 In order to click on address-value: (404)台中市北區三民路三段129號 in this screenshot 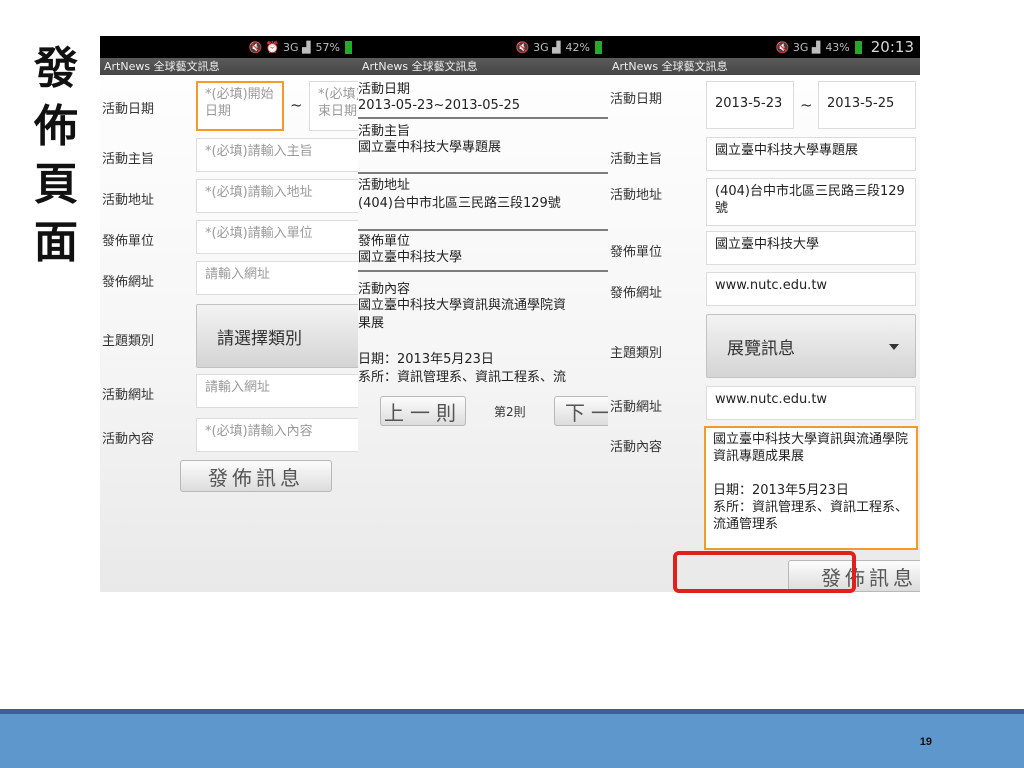, I will do `click(459, 203)`.